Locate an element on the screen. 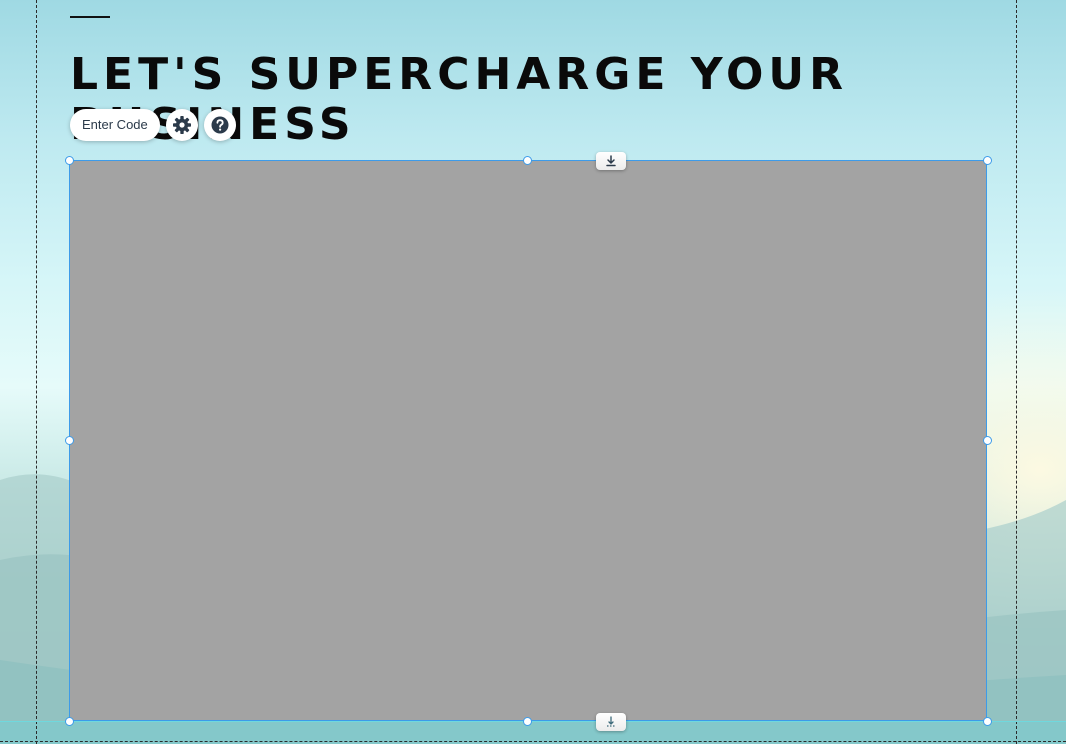  help-button is located at coordinates (219, 125).